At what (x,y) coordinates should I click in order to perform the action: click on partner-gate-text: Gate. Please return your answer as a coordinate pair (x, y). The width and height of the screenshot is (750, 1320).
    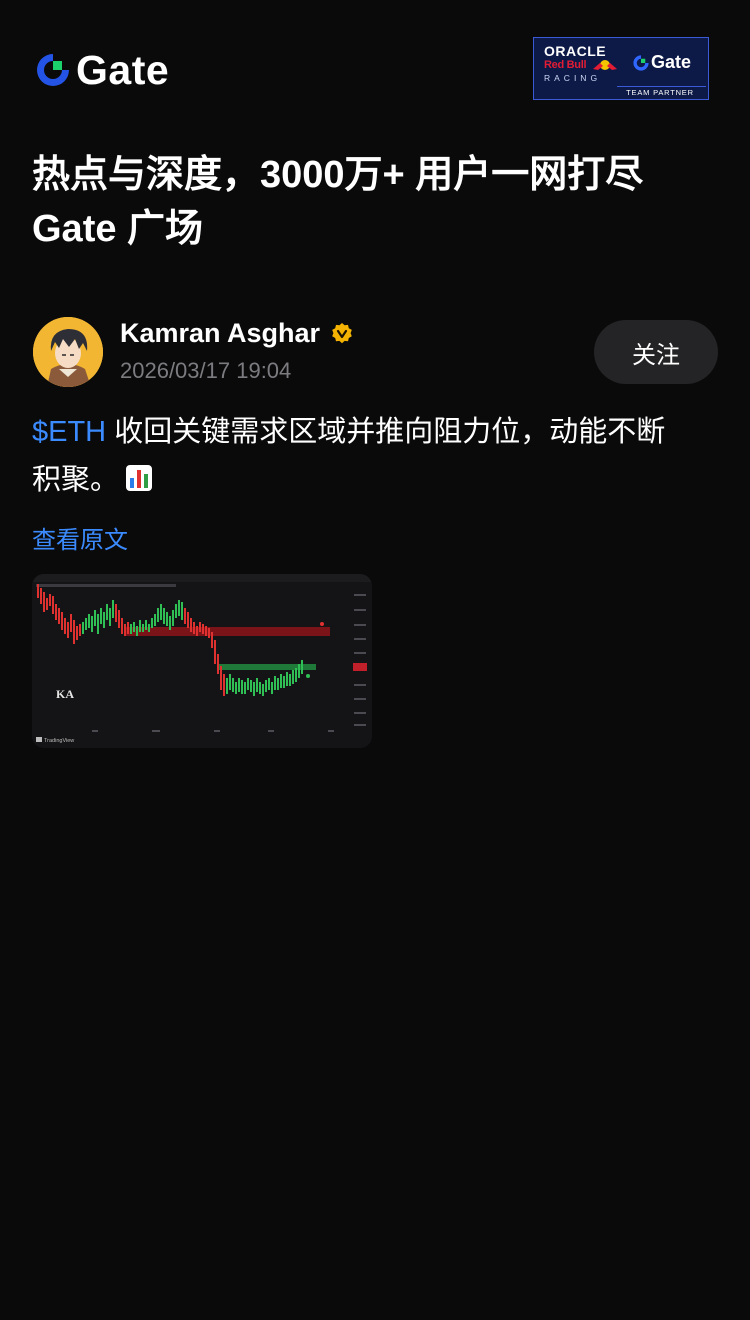
    Looking at the image, I should click on (671, 62).